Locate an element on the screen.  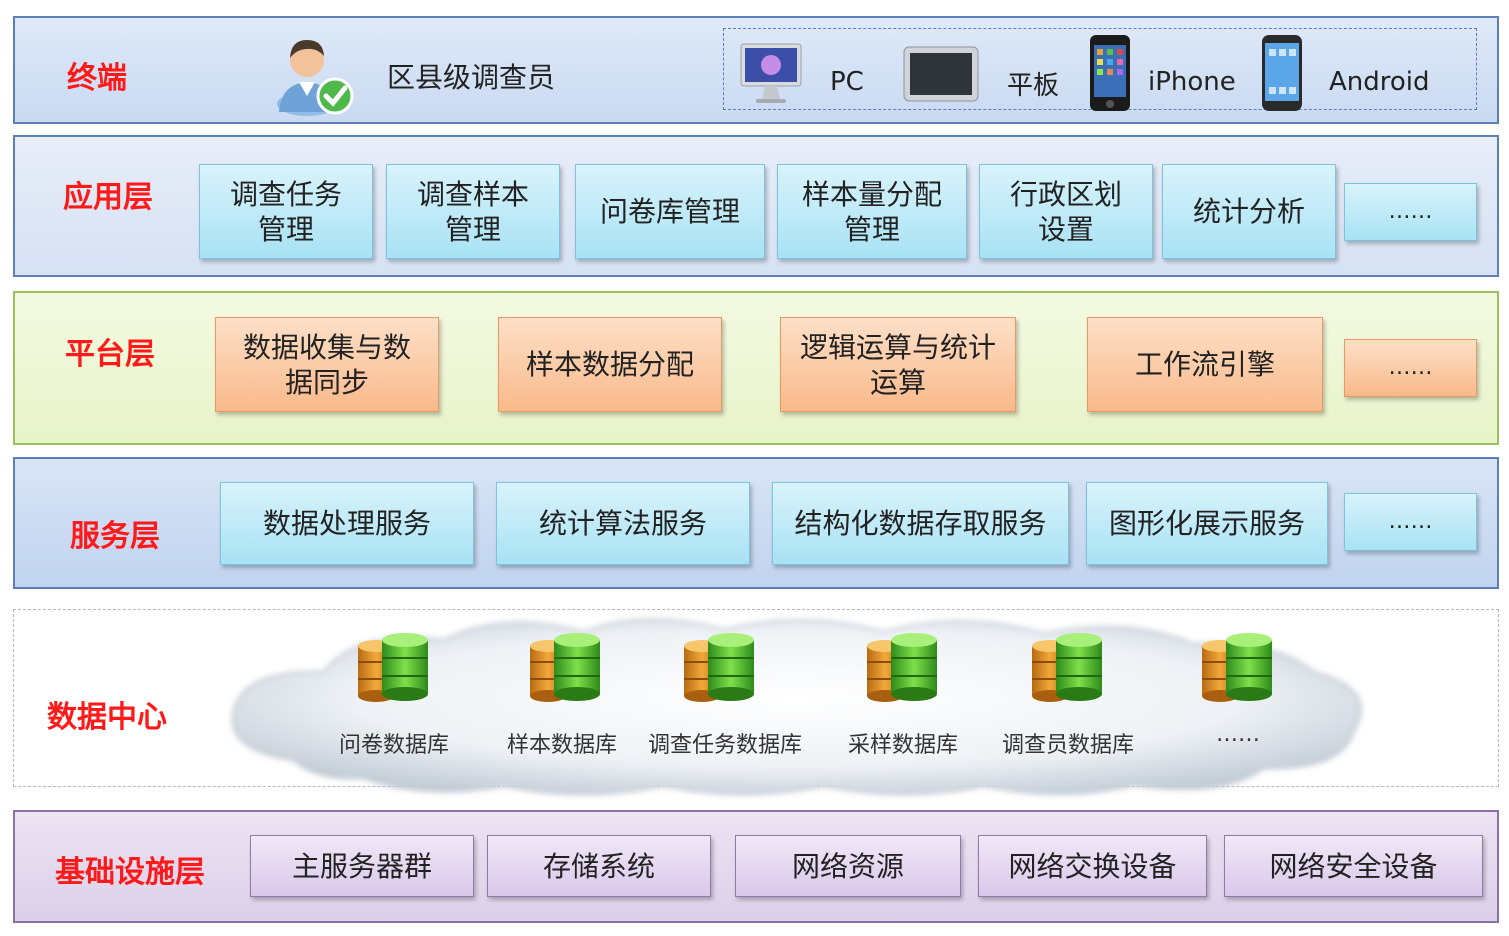
app-box-questionnaire-library: 问卷库管理 is located at coordinates (670, 211).